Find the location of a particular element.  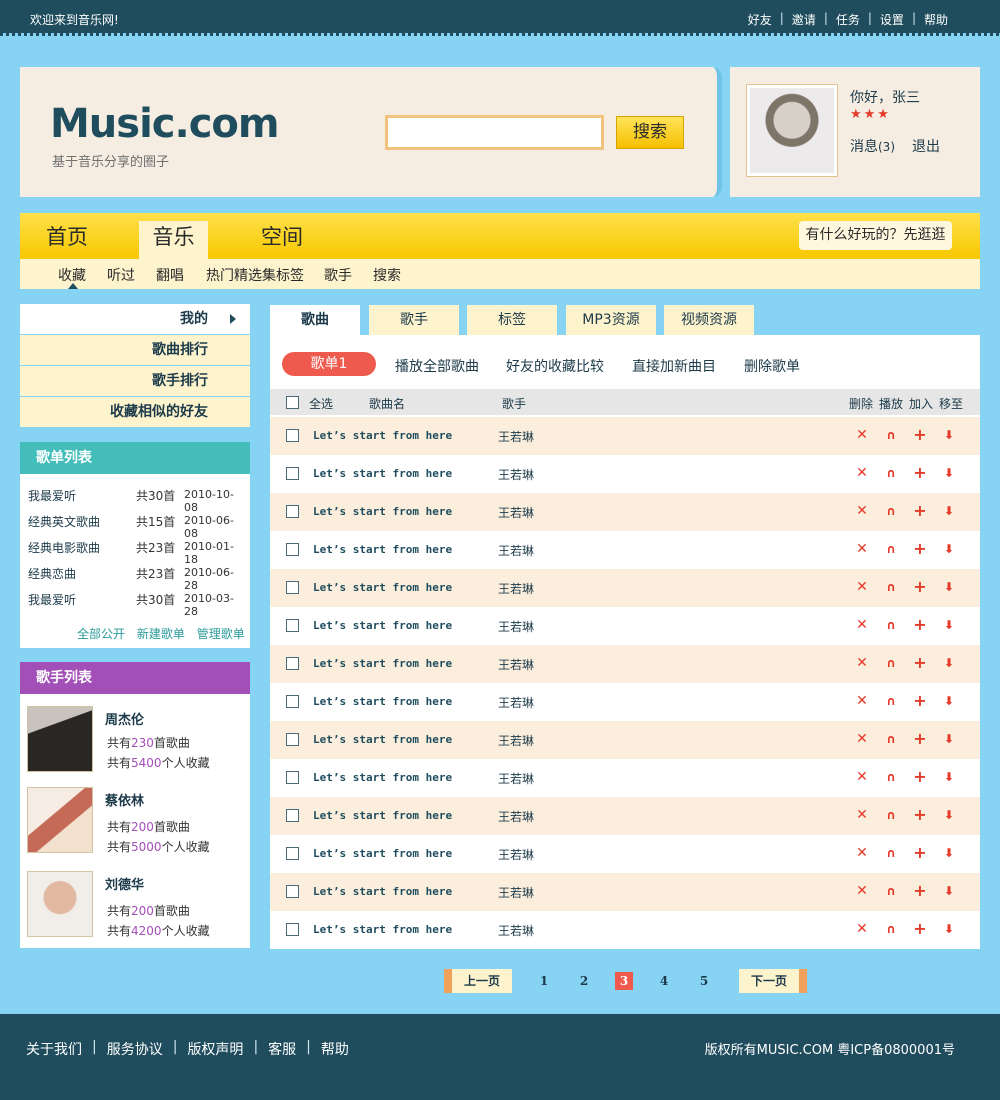

subnav-item-hot-tags: 热门精选集标签 is located at coordinates (255, 275).